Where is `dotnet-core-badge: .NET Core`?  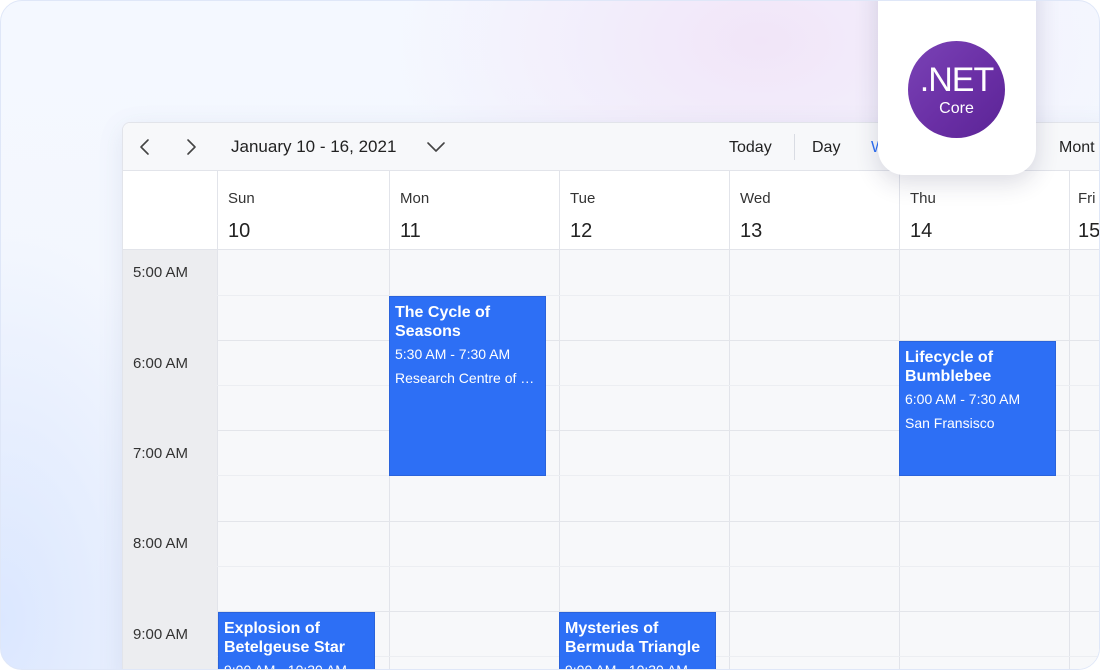
dotnet-core-badge: .NET Core is located at coordinates (957, 88).